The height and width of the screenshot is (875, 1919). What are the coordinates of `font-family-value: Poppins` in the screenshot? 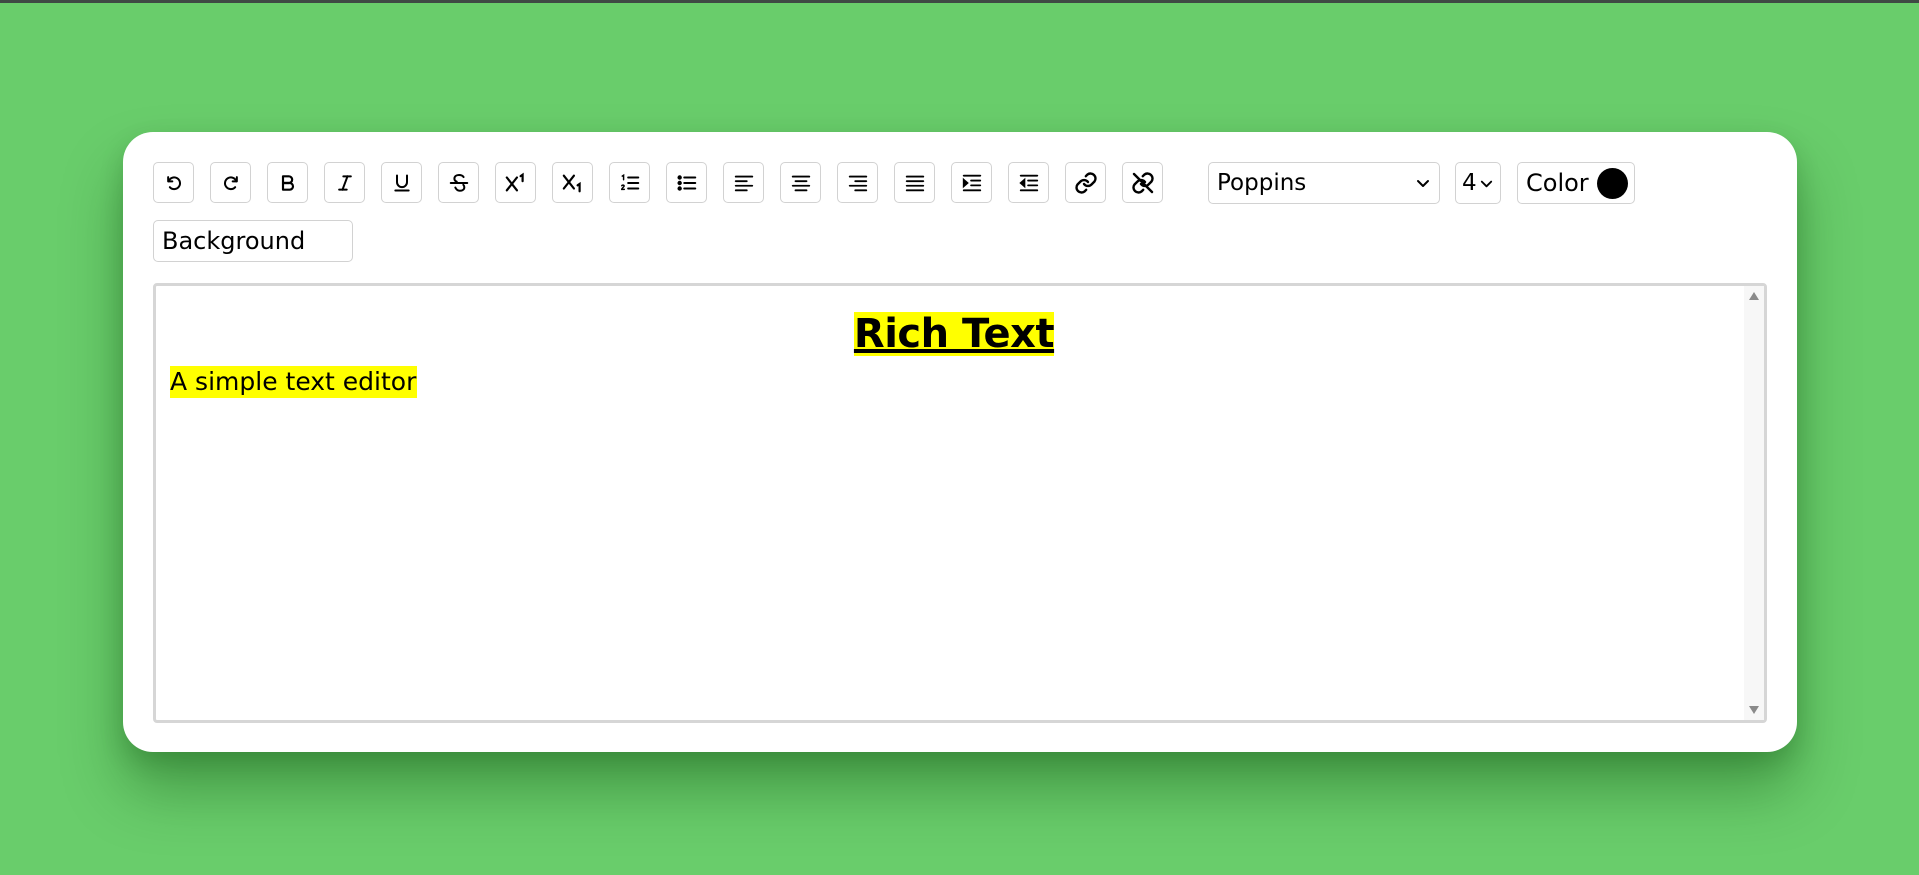 It's located at (1262, 183).